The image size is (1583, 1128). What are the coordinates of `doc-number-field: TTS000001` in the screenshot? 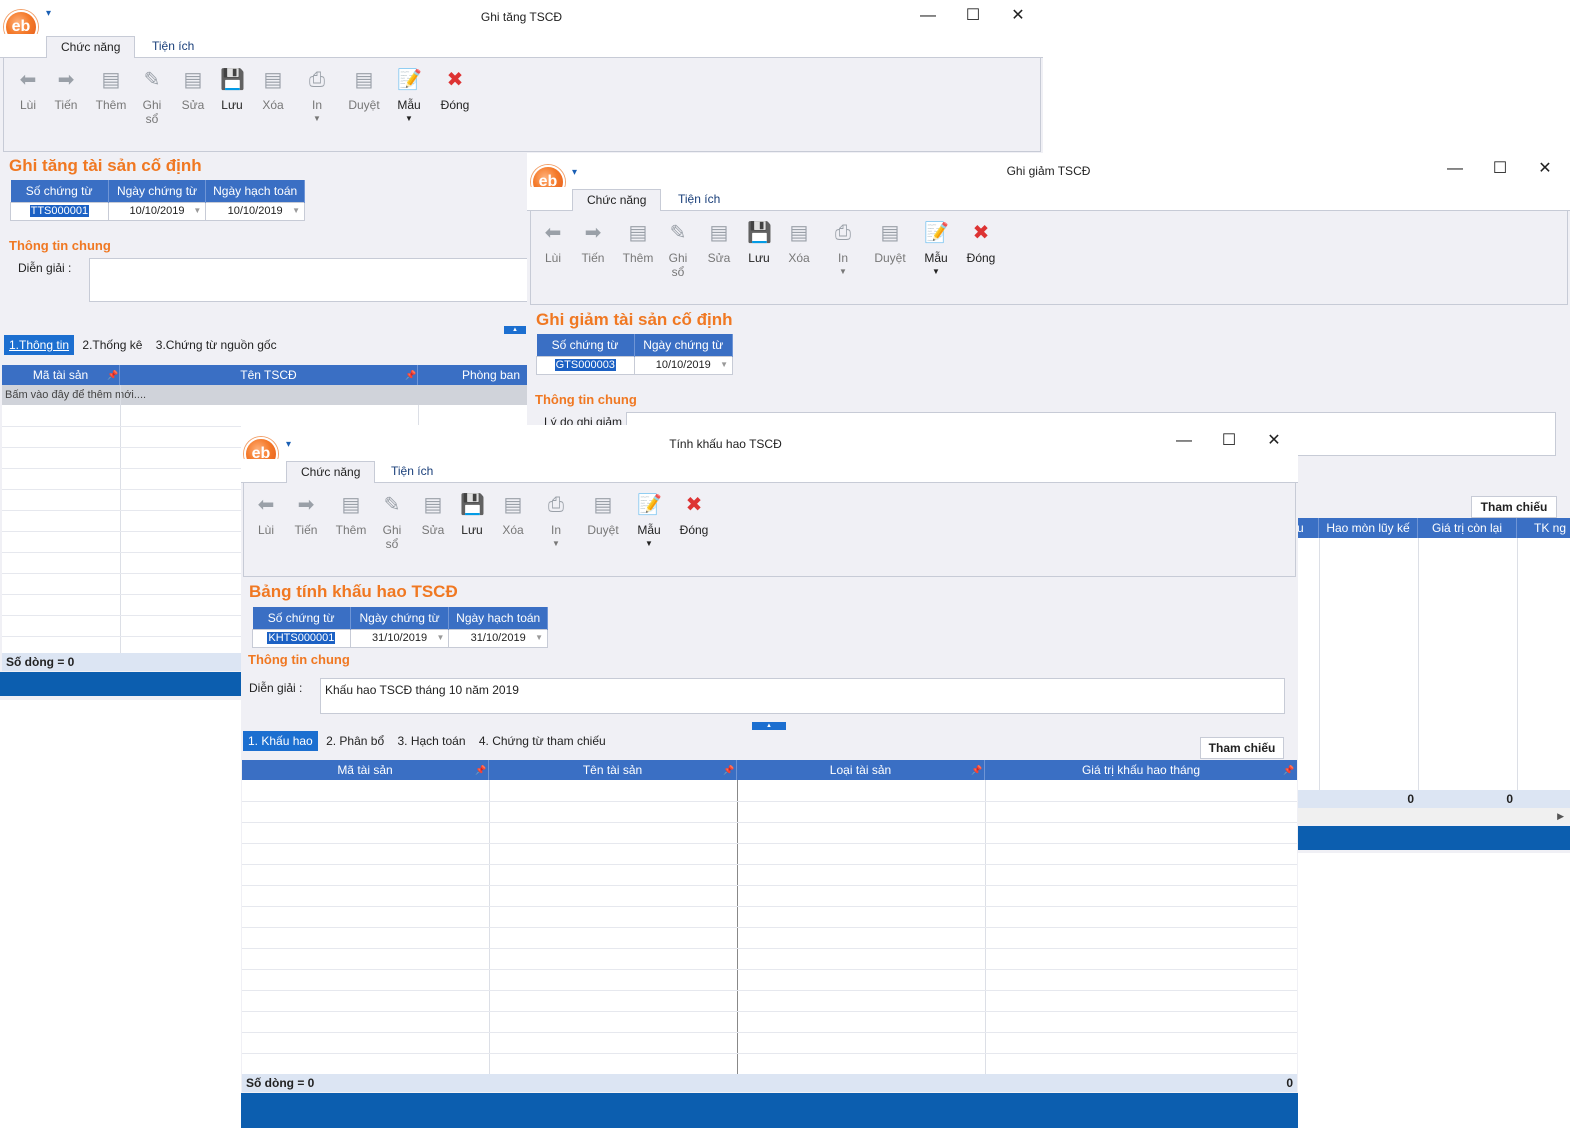 It's located at (59, 211).